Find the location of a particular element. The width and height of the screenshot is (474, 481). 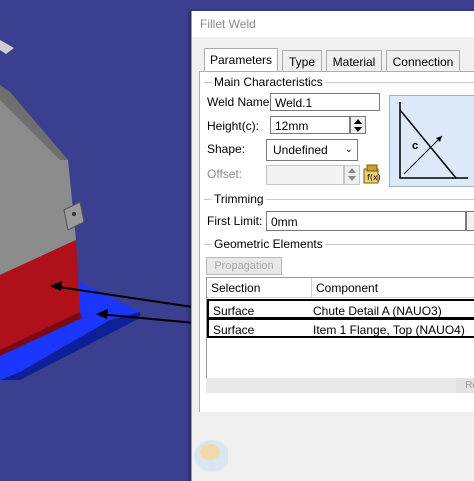

first-limit-field: 0mm is located at coordinates (366, 221).